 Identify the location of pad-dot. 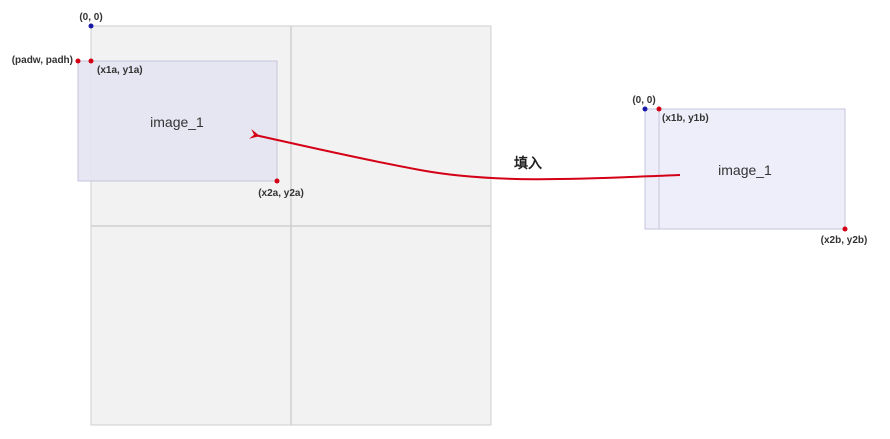
(78, 61).